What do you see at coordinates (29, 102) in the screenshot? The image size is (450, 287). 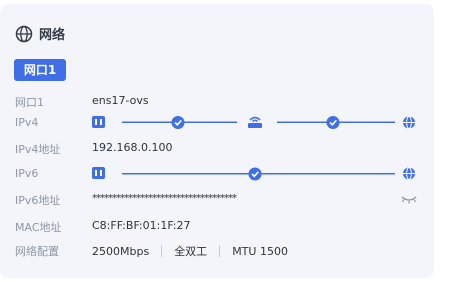 I see `port-label: 网口1` at bounding box center [29, 102].